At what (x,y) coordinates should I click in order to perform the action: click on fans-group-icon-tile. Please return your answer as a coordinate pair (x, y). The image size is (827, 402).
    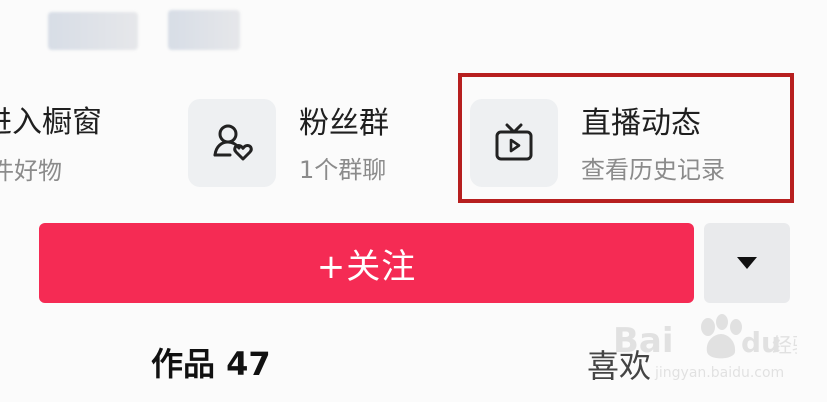
    Looking at the image, I should click on (232, 143).